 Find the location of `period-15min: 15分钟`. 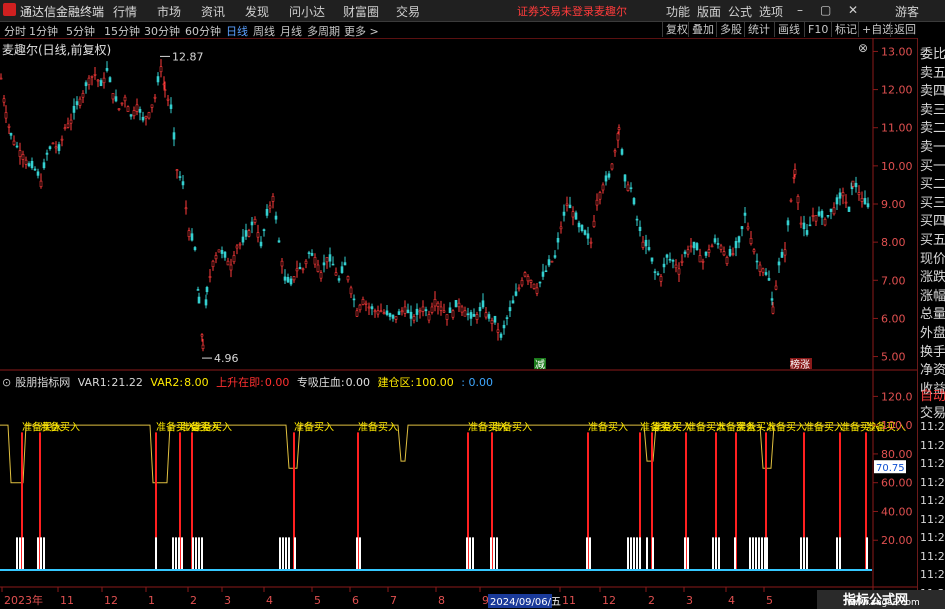

period-15min: 15分钟 is located at coordinates (122, 31).